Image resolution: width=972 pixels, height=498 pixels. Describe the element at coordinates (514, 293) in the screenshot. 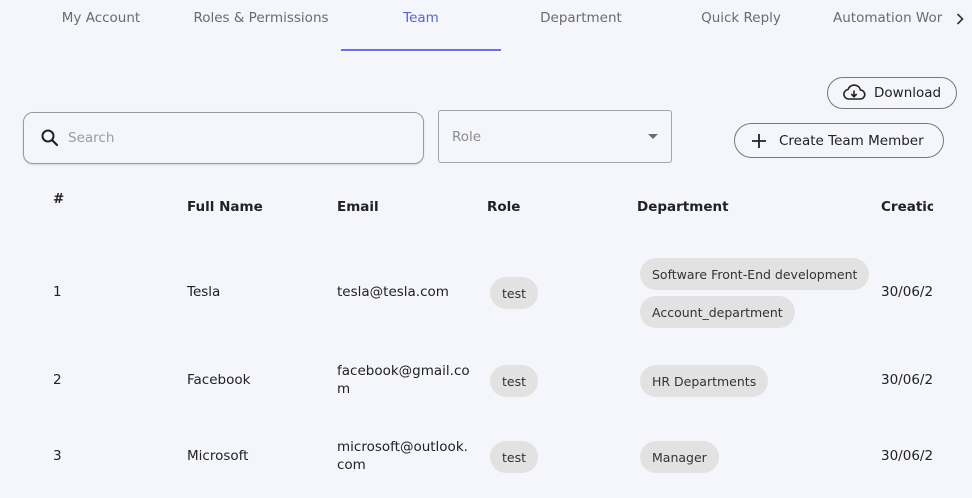

I see `row-1-role-chip: test` at that location.